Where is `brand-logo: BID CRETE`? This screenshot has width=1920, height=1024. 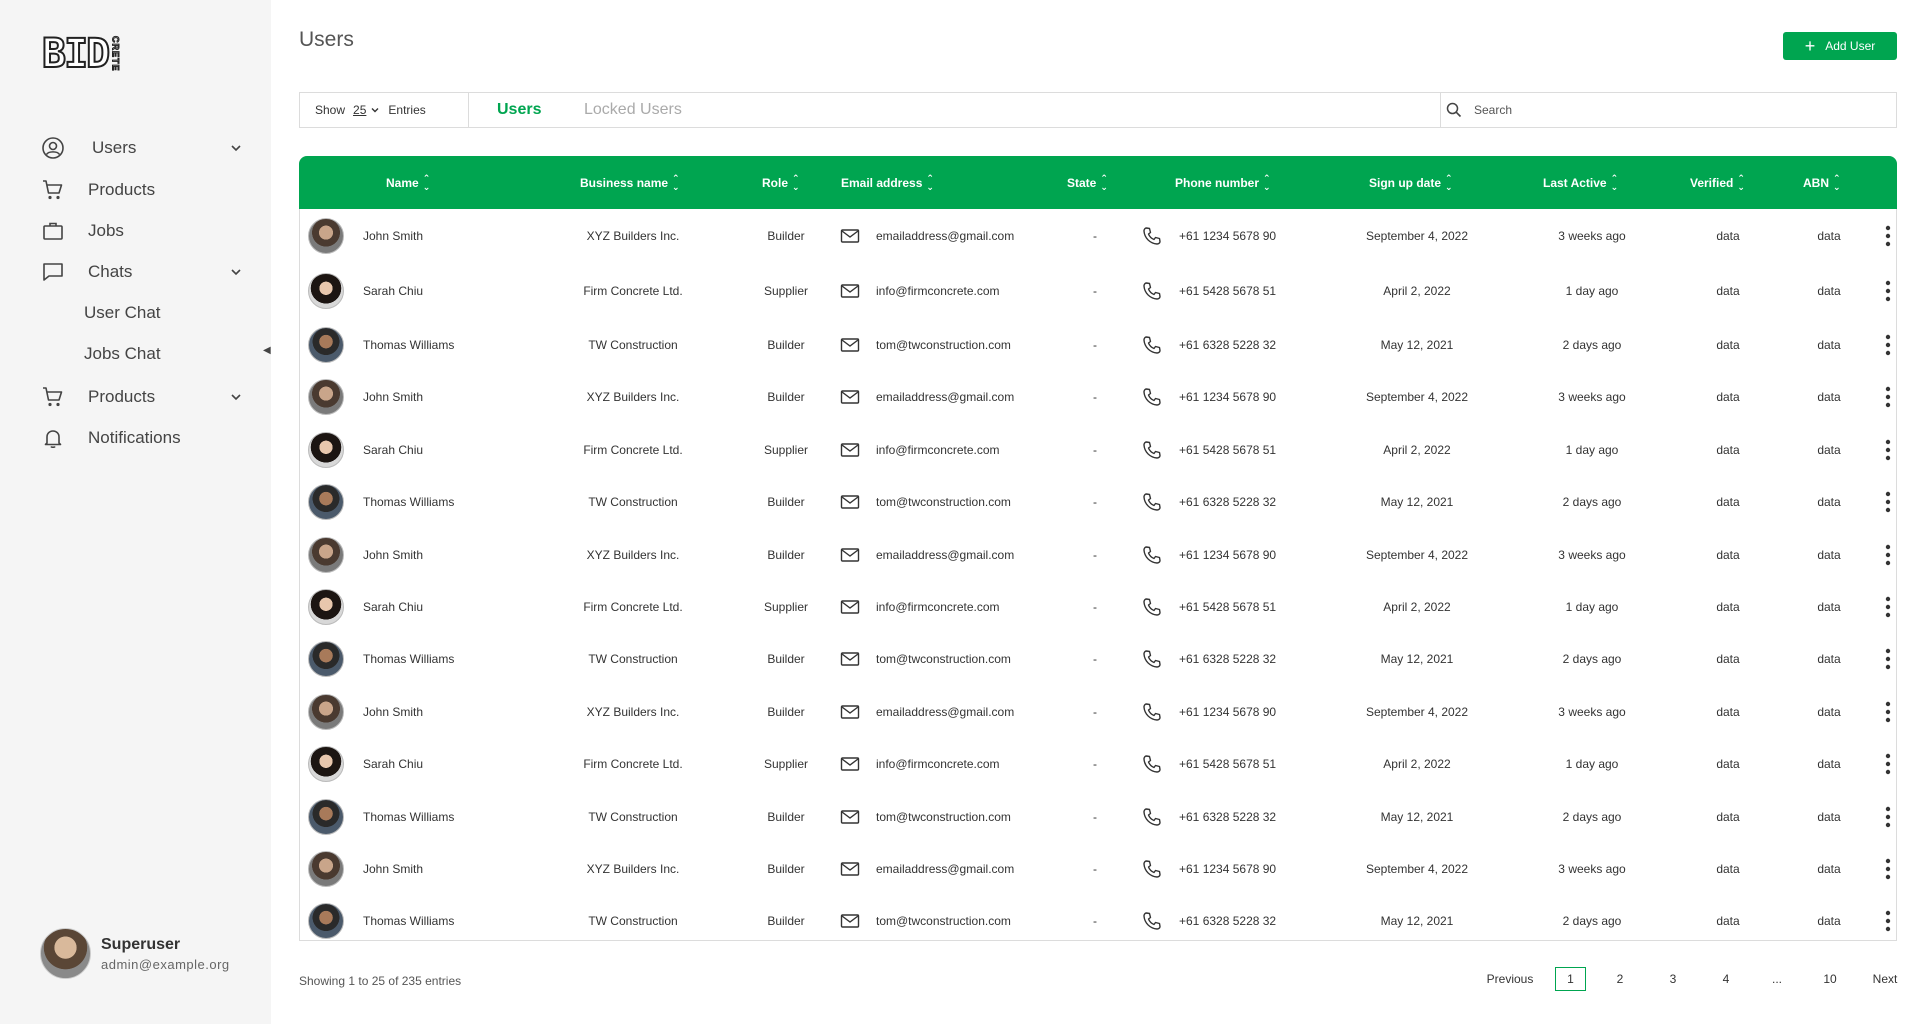
brand-logo: BID CRETE is located at coordinates (81, 54).